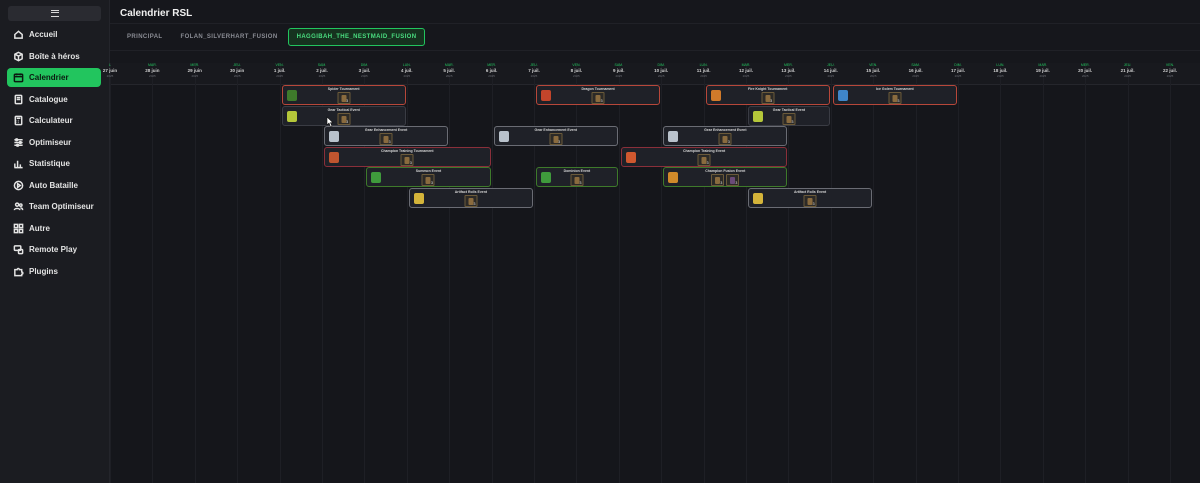  Describe the element at coordinates (280, 74) in the screenshot. I see `day-header: VEN. 1 juil. 2025` at that location.